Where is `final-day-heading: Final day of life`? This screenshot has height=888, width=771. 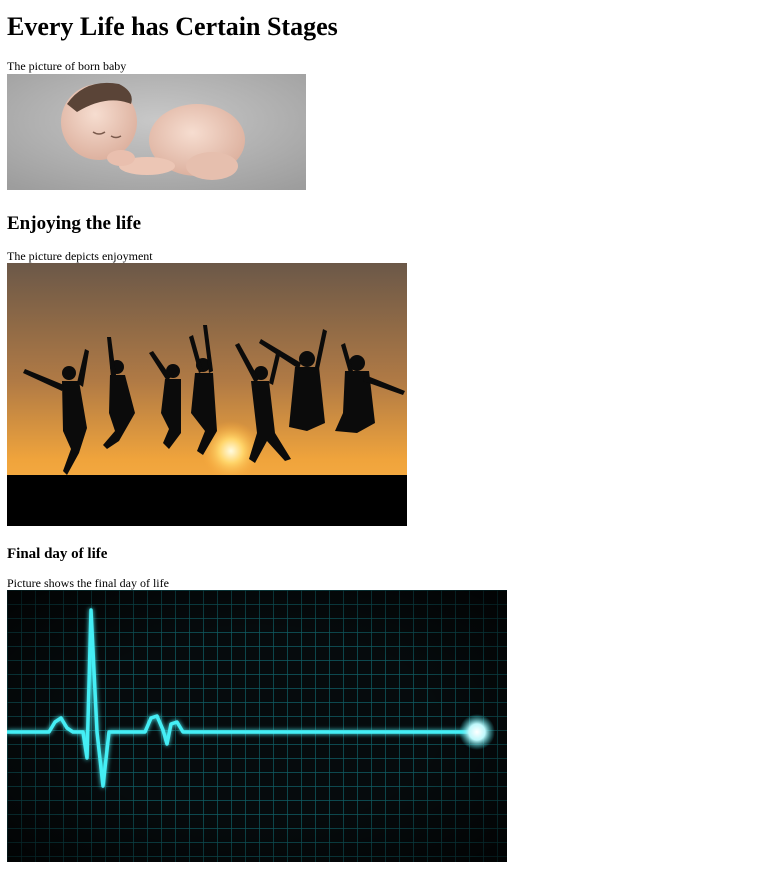 final-day-heading: Final day of life is located at coordinates (57, 554).